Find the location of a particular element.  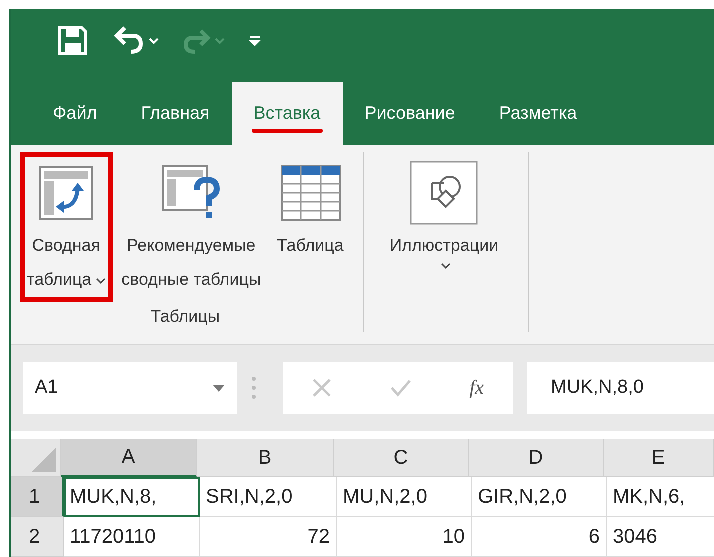

table-cell: MUK,N,8, is located at coordinates (132, 497).